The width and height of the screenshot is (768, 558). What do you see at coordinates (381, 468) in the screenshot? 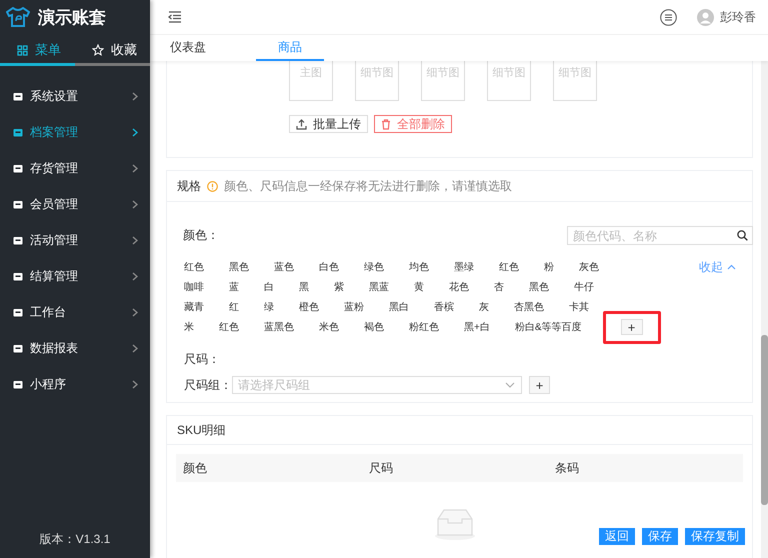
I see `column-header: 尺码` at bounding box center [381, 468].